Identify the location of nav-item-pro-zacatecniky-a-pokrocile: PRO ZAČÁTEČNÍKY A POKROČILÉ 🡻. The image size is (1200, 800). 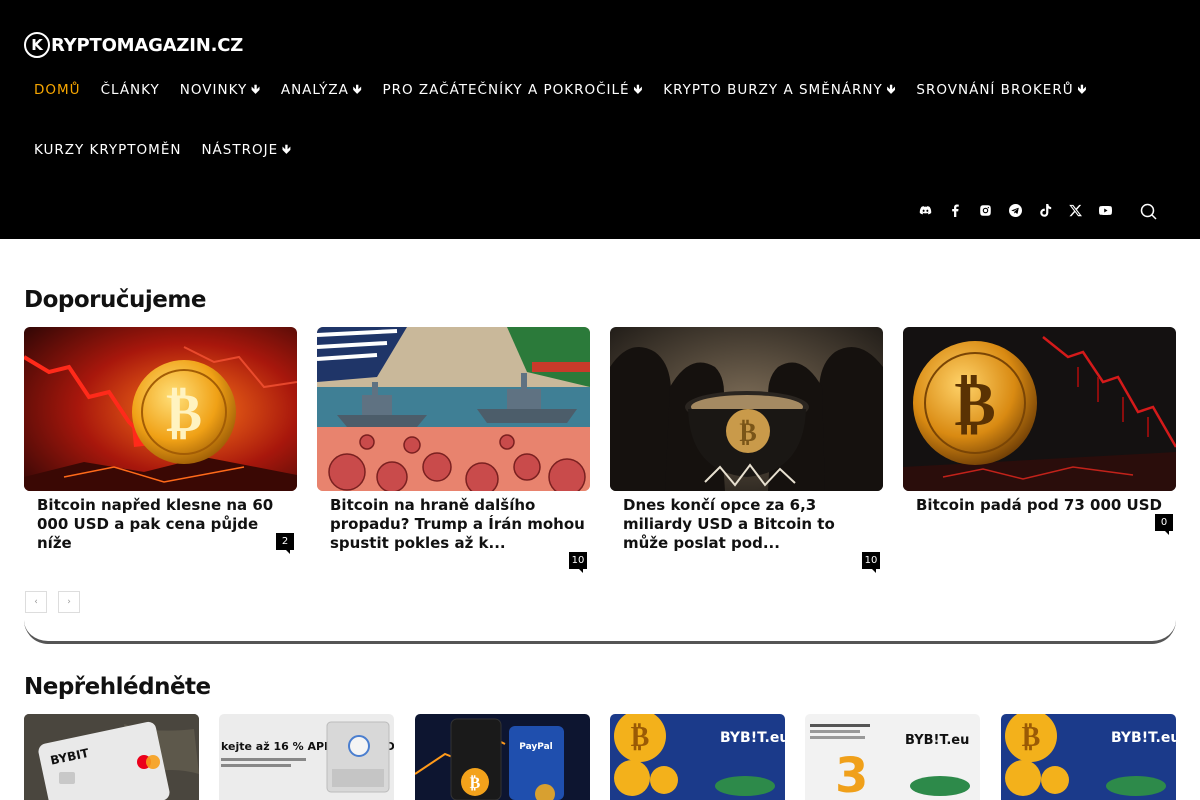
(512, 90).